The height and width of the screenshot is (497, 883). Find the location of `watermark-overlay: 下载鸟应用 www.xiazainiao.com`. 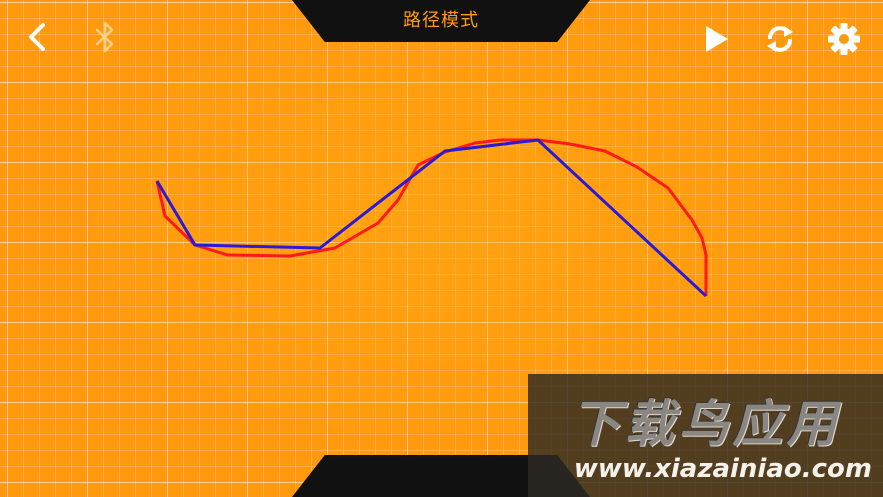

watermark-overlay: 下载鸟应用 www.xiazainiao.com is located at coordinates (705, 435).